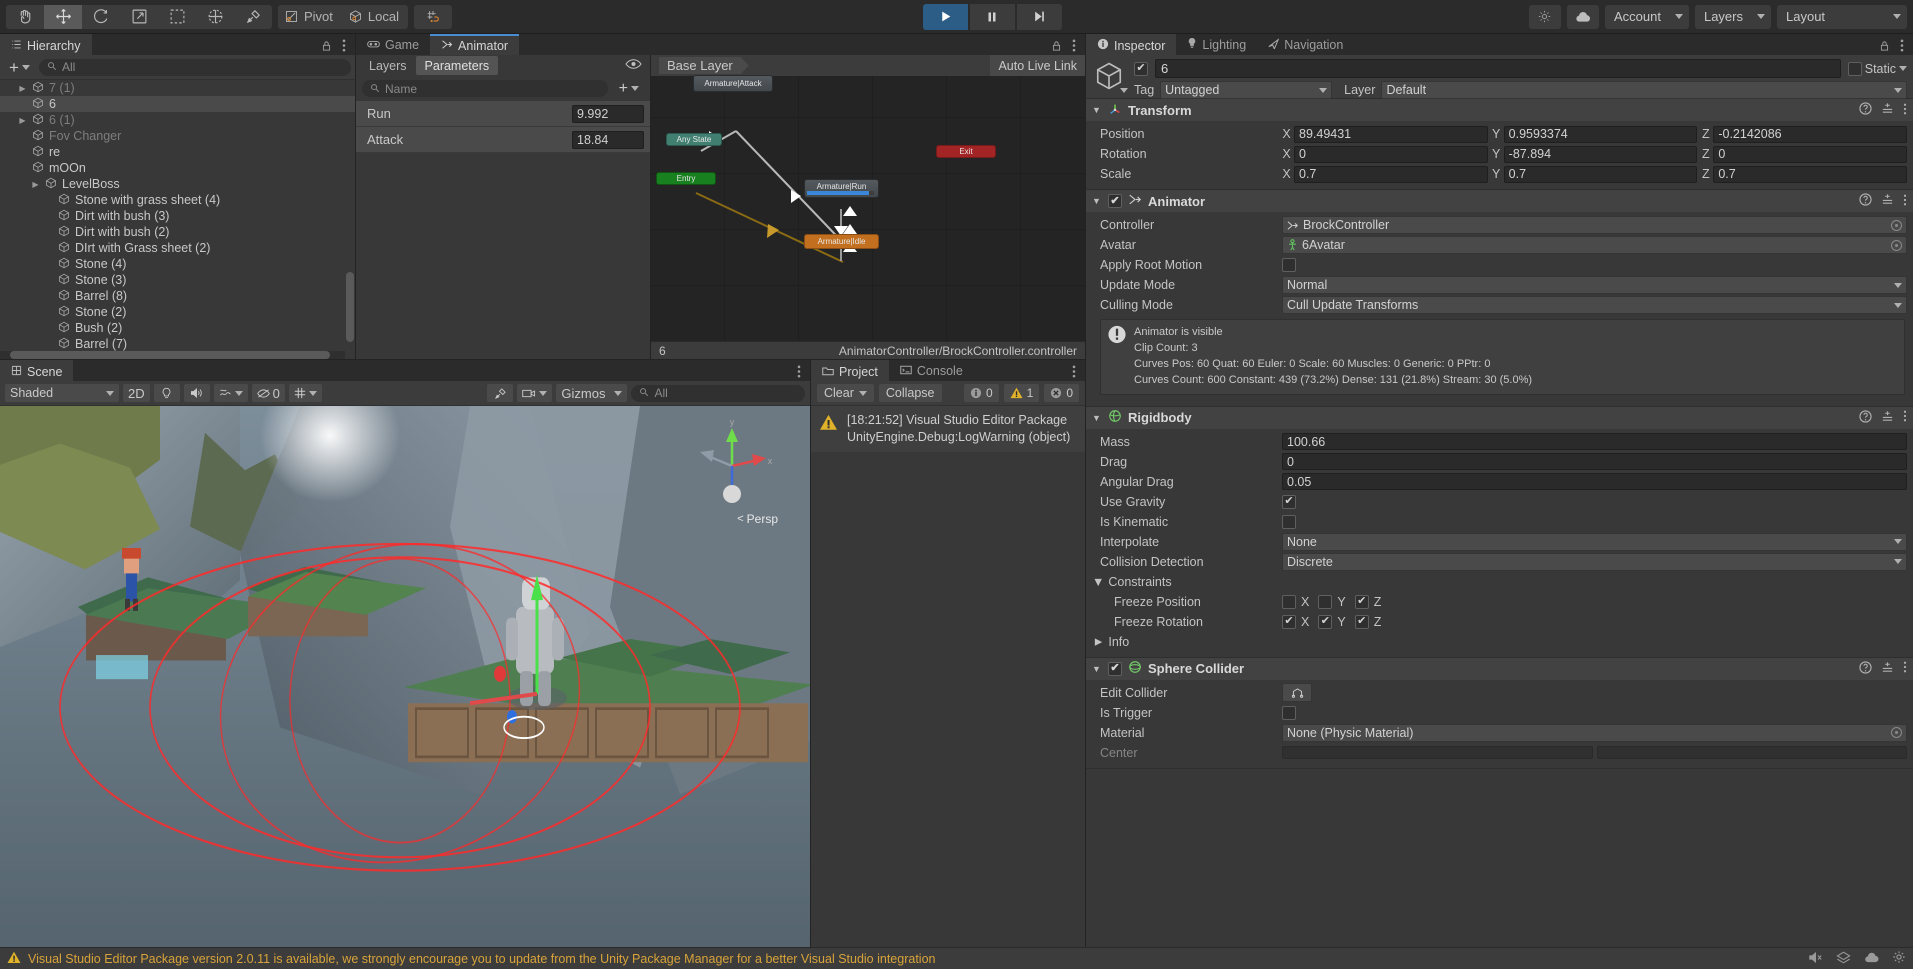  Describe the element at coordinates (1110, 76) in the screenshot. I see `prefab-cube-icon` at that location.